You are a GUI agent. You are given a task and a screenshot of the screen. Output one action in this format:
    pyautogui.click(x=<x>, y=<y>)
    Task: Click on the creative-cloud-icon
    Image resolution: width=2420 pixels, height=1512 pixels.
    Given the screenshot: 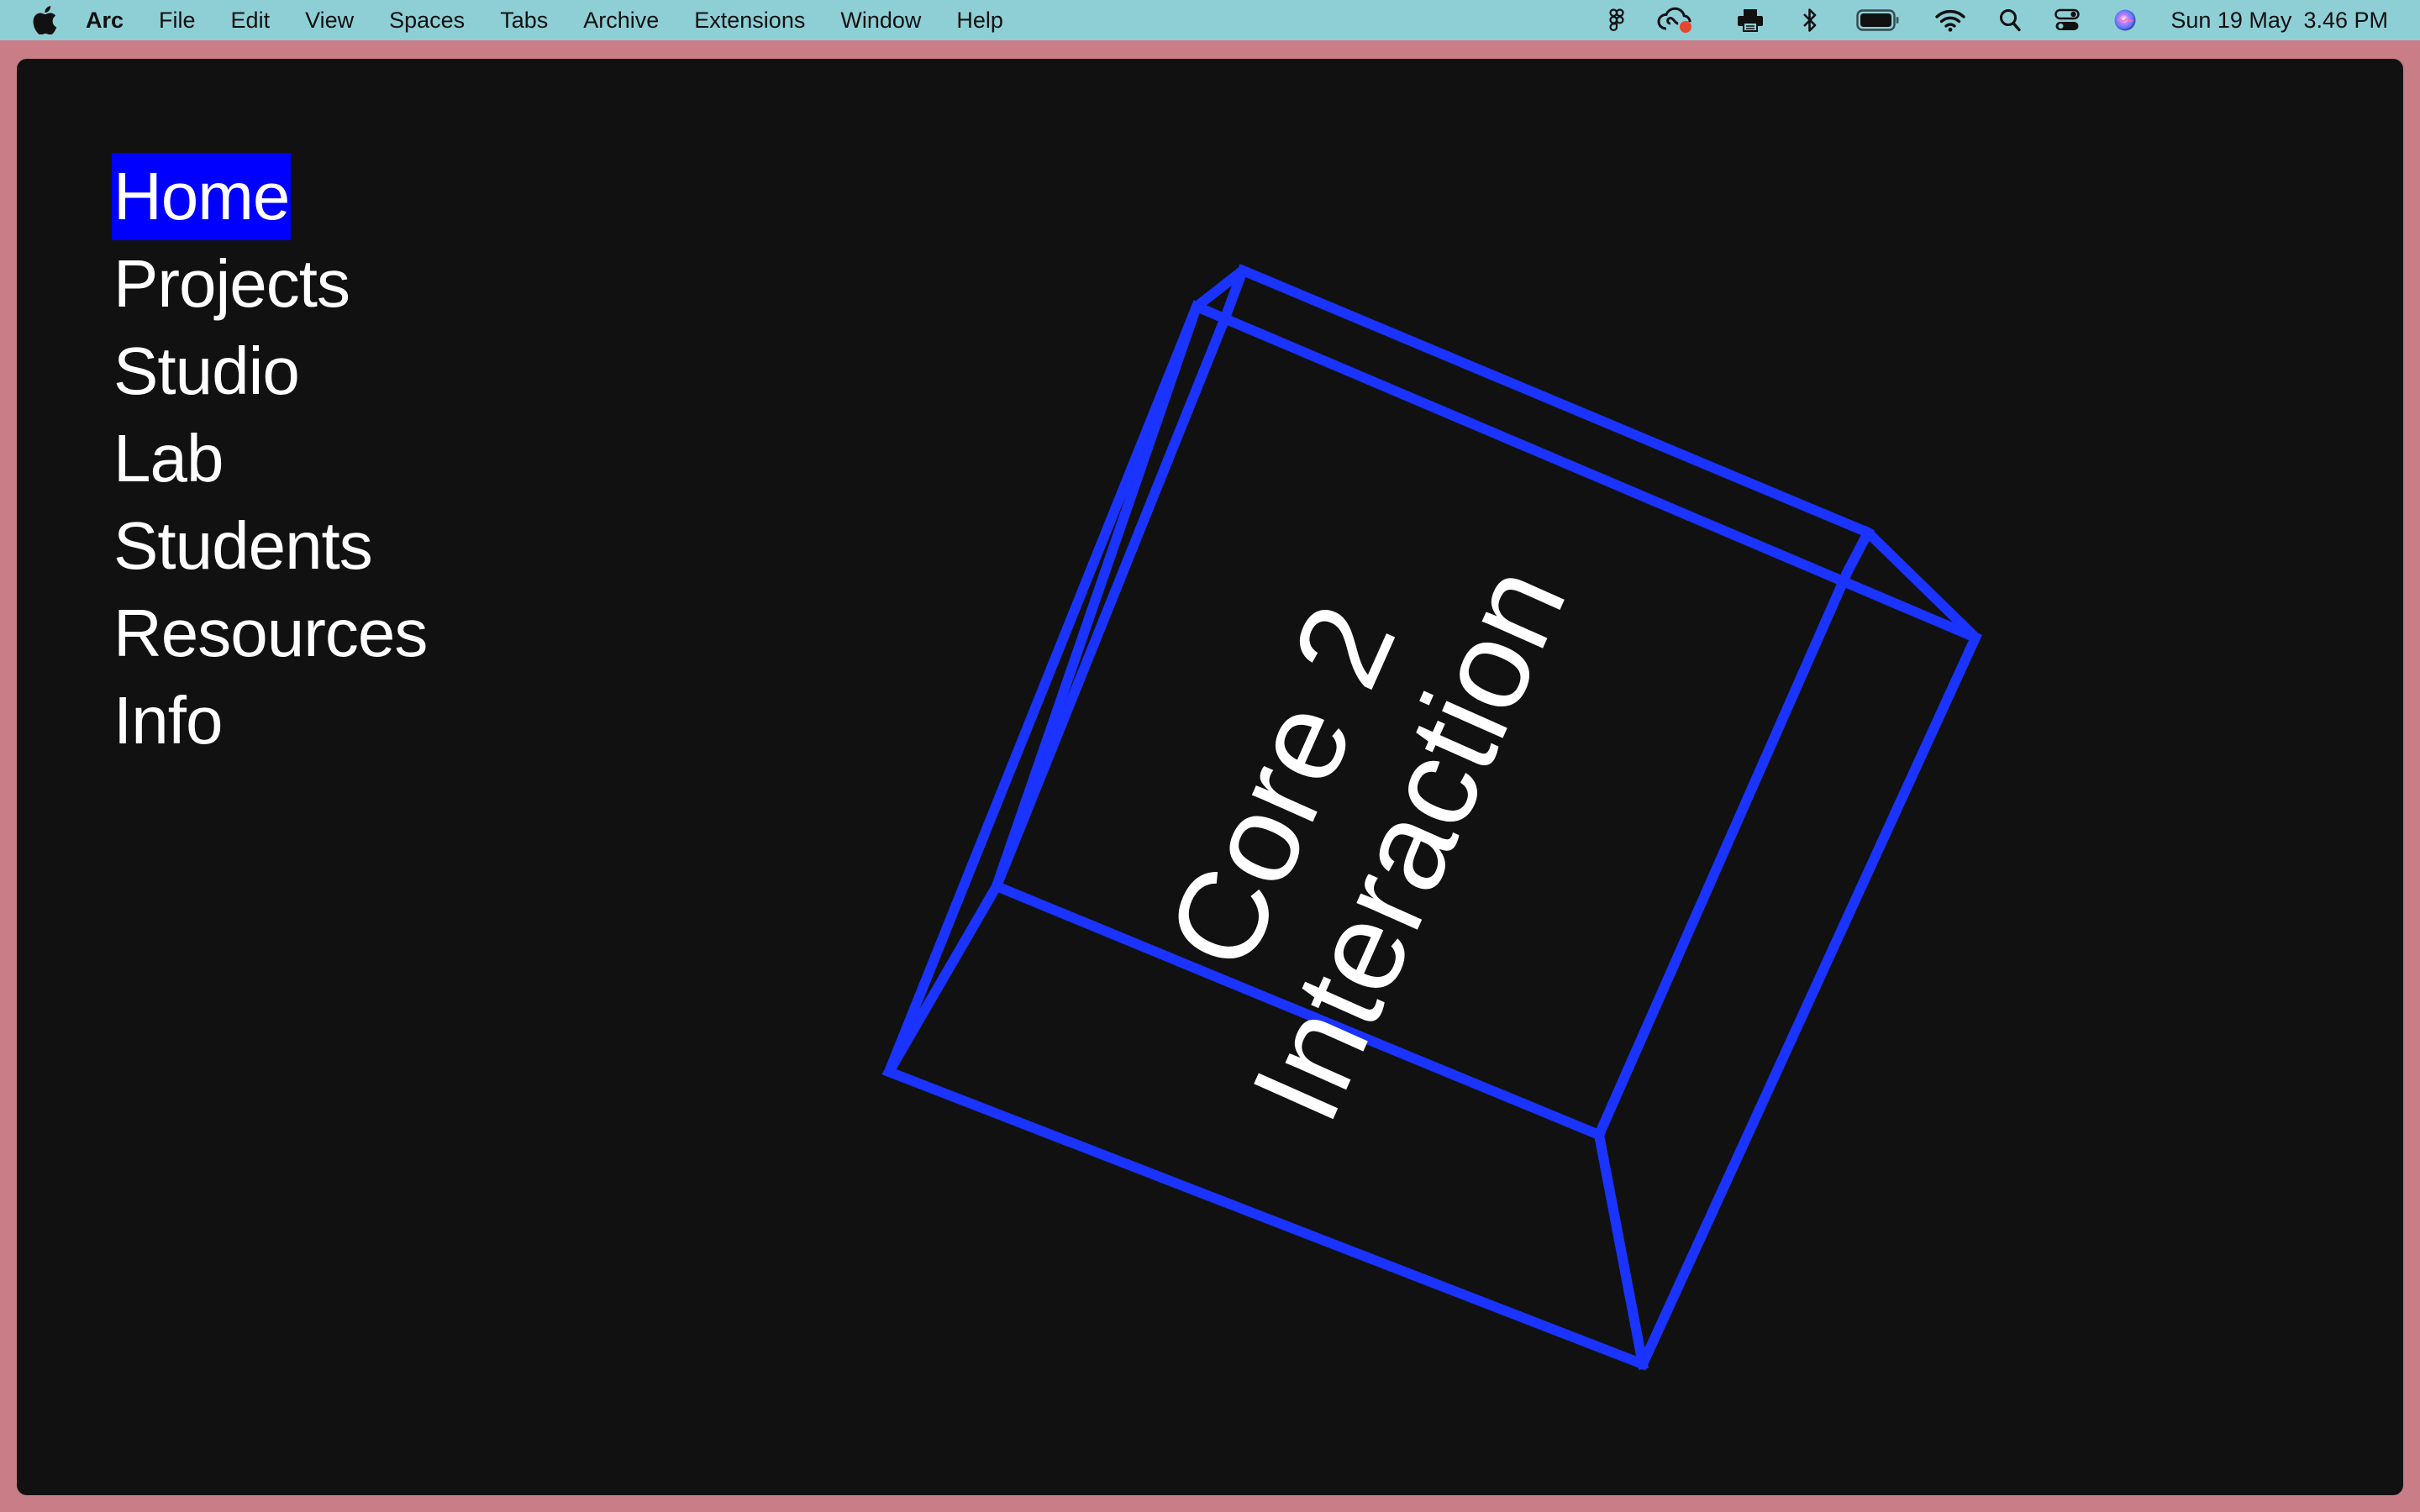 What is the action you would take?
    pyautogui.click(x=1675, y=20)
    